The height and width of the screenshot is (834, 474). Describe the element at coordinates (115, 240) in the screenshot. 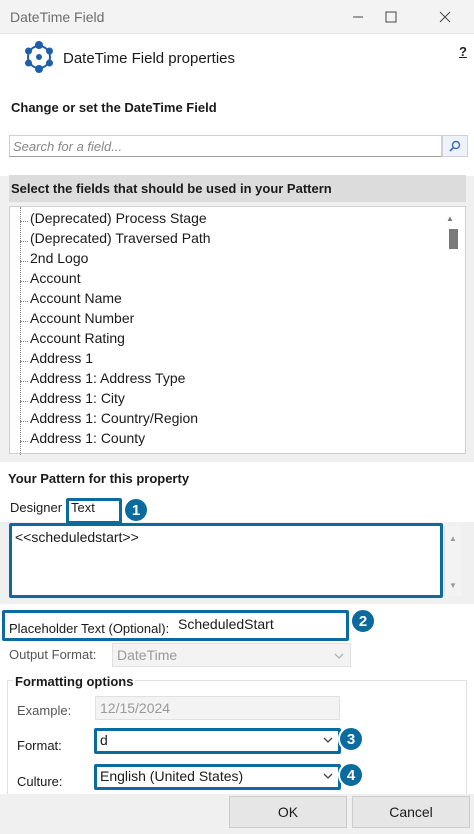

I see `list-item: (Deprecated) Traversed Path` at that location.